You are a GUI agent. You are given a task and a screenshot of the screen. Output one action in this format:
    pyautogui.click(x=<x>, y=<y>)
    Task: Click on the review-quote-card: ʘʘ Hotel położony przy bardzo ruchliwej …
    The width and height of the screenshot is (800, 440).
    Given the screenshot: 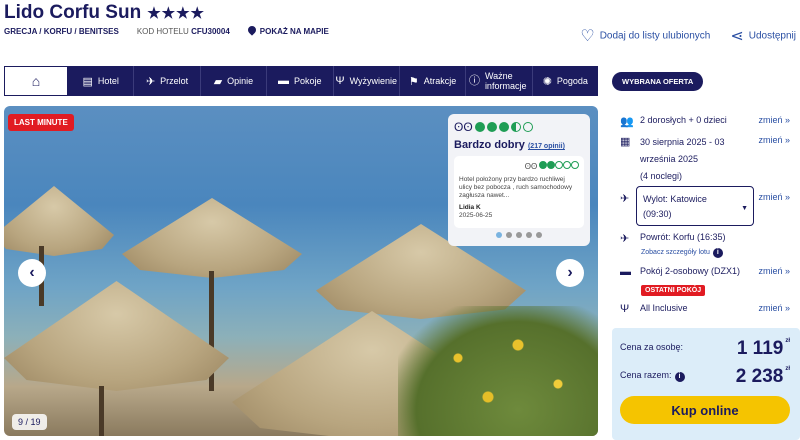 What is the action you would take?
    pyautogui.click(x=519, y=192)
    